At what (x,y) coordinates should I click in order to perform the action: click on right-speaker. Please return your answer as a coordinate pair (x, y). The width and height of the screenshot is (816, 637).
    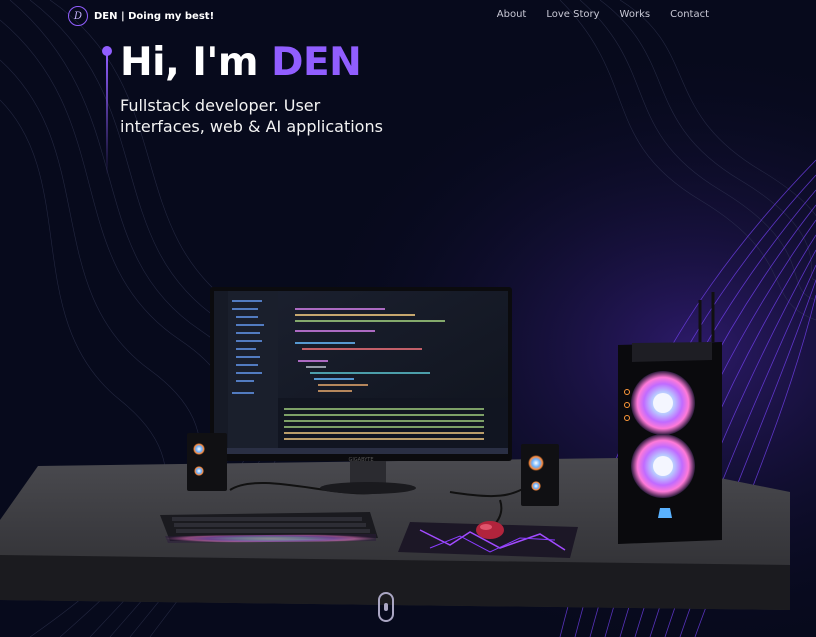
    Looking at the image, I should click on (540, 475).